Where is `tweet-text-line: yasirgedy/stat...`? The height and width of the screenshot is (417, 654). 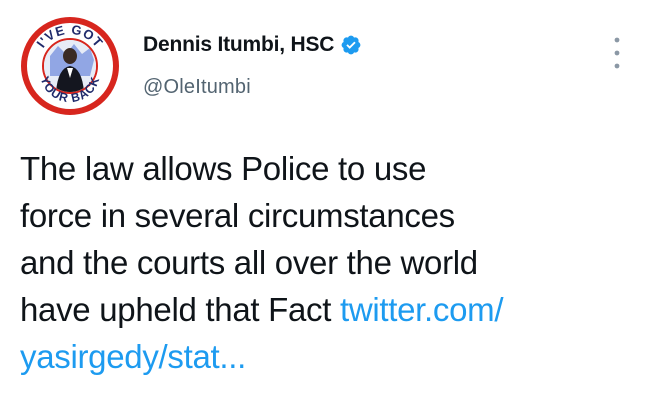
tweet-text-line: yasirgedy/stat... is located at coordinates (330, 356).